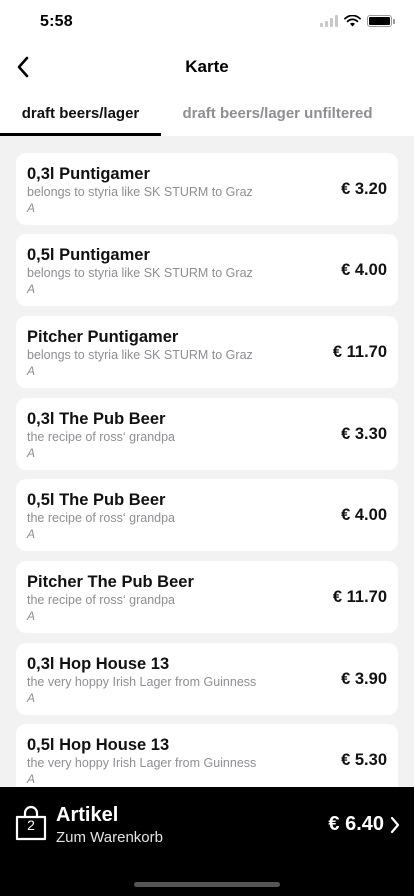 This screenshot has width=414, height=896. What do you see at coordinates (364, 434) in the screenshot?
I see `item-price: € 3.30` at bounding box center [364, 434].